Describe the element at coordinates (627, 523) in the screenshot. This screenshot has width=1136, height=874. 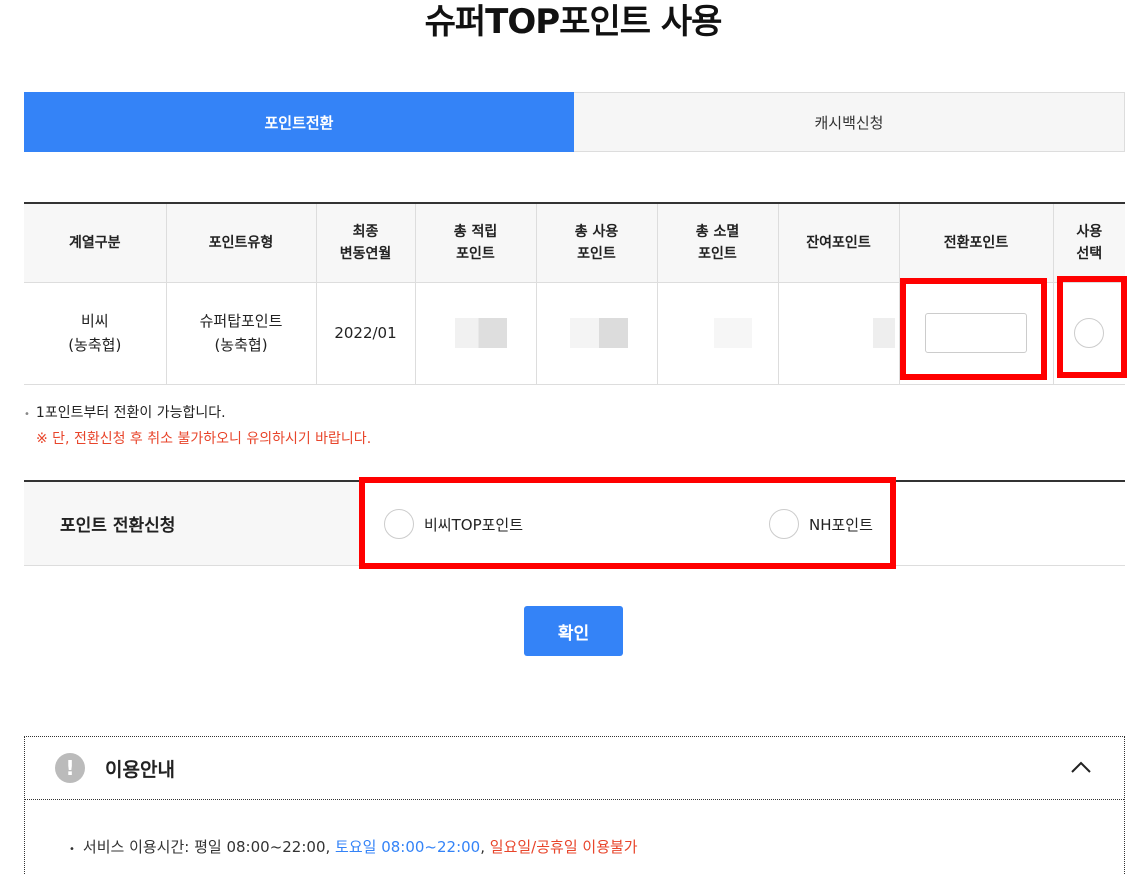
I see `highlight-conversion-options` at that location.